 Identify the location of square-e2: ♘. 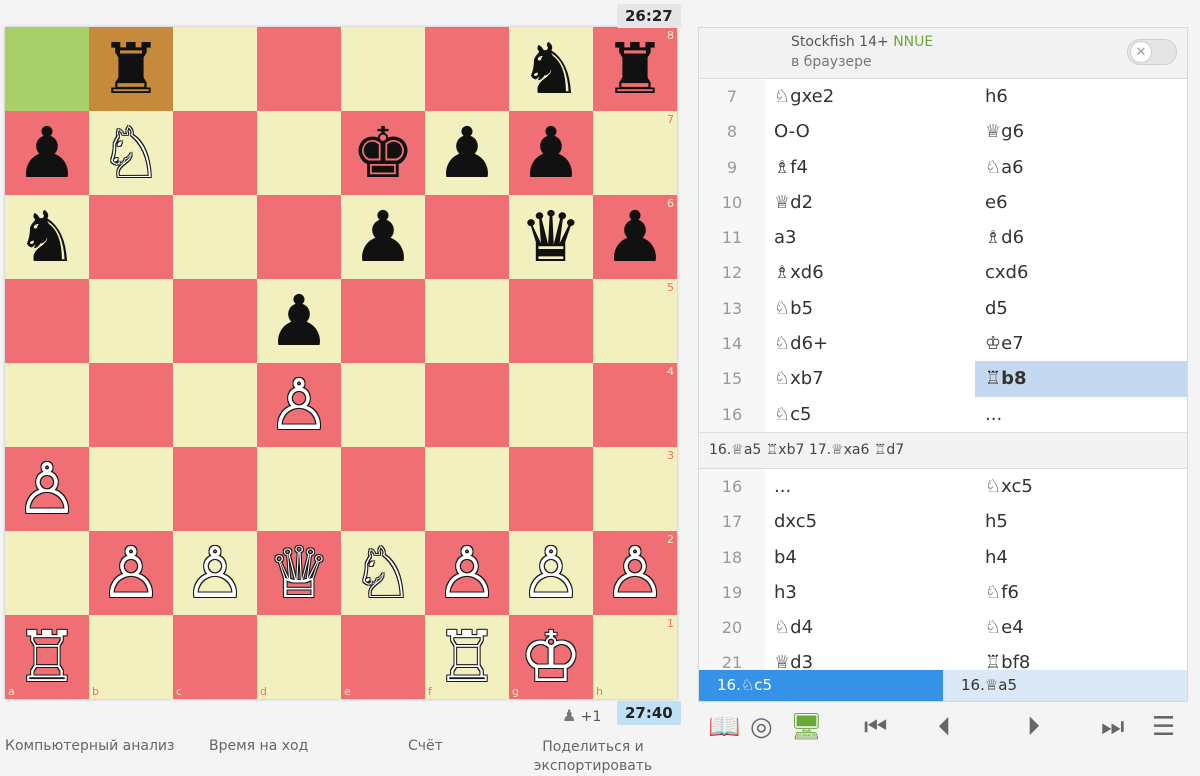
(383, 573).